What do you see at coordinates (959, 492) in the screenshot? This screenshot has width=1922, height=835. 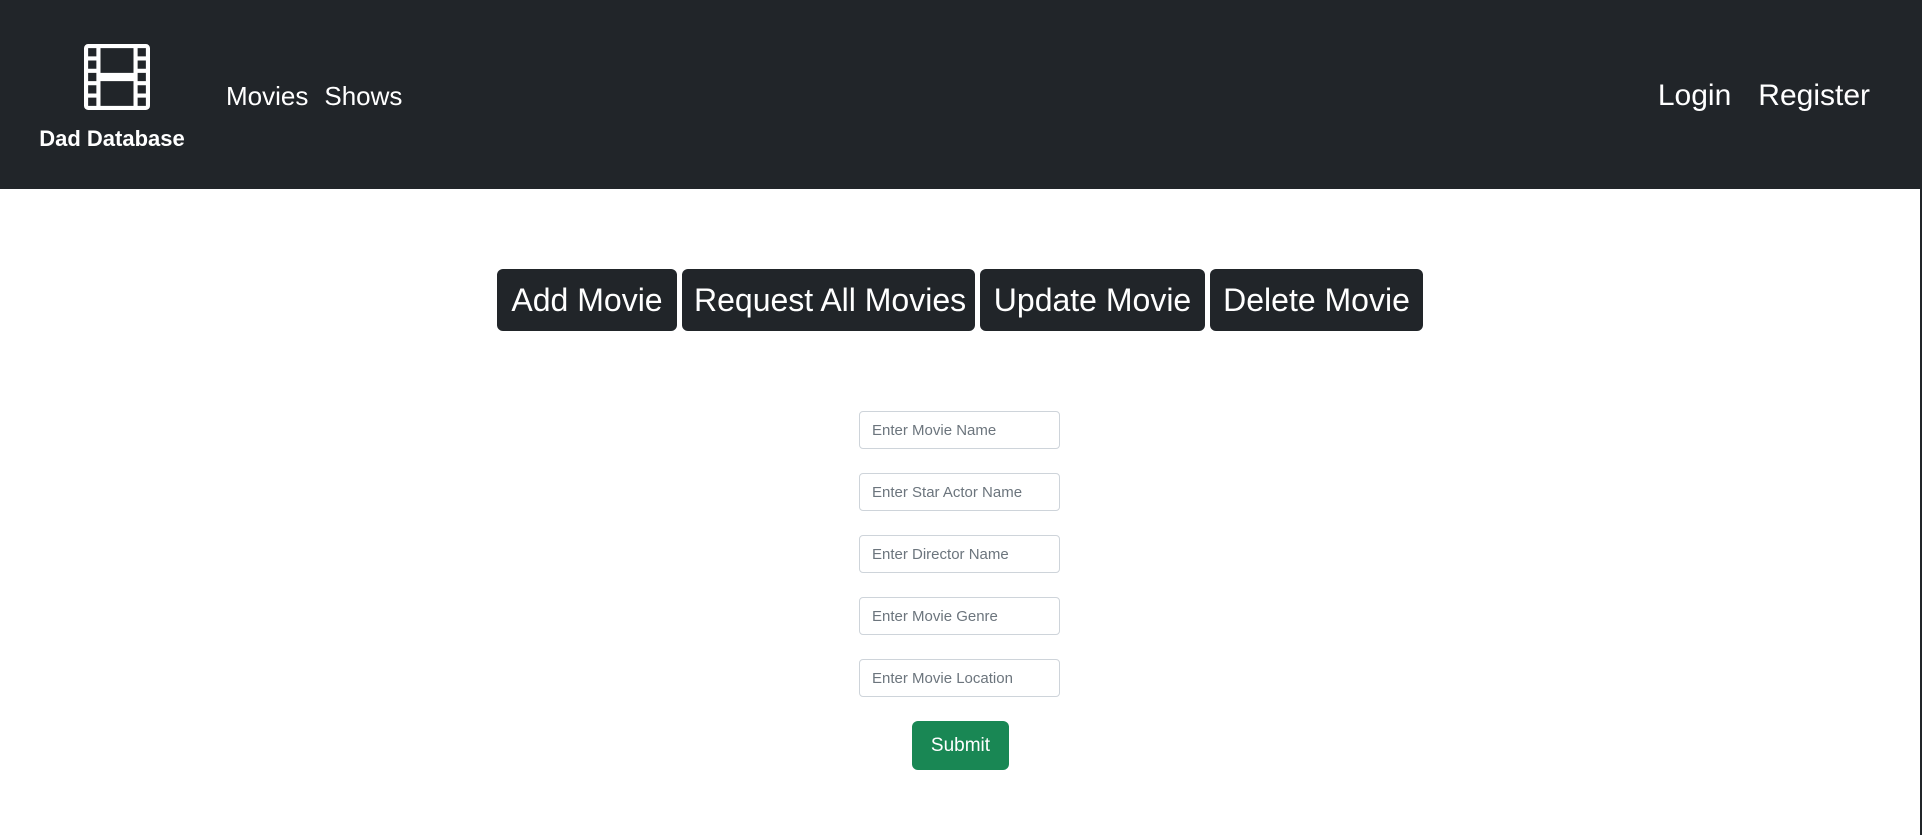 I see `star-actor-name-input` at bounding box center [959, 492].